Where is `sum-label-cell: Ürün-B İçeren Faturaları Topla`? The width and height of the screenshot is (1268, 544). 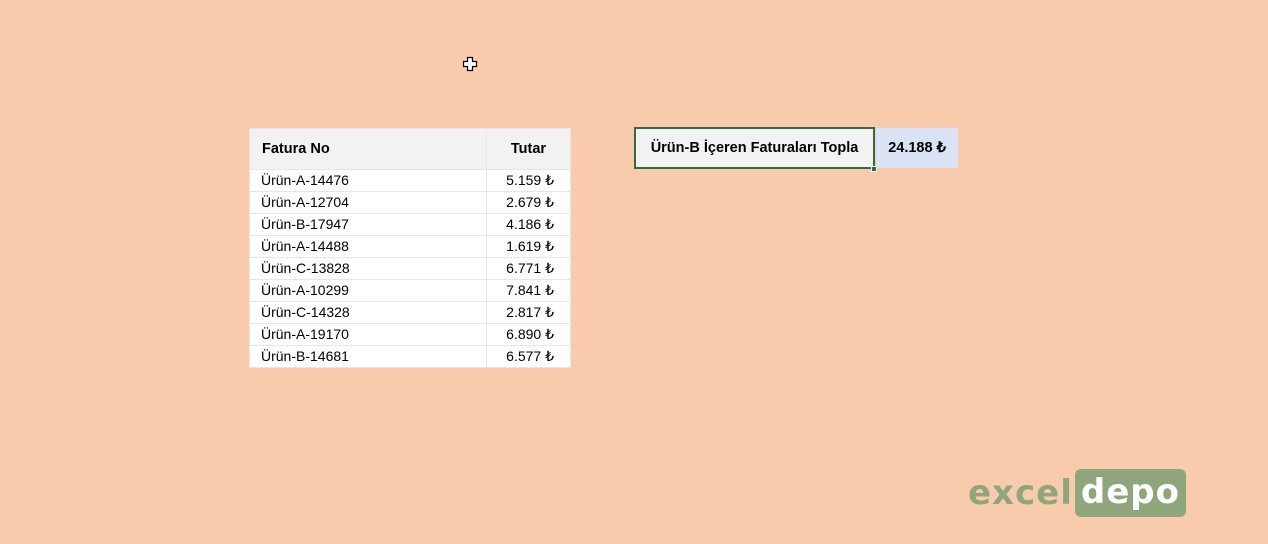
sum-label-cell: Ürün-B İçeren Faturaları Topla is located at coordinates (754, 148).